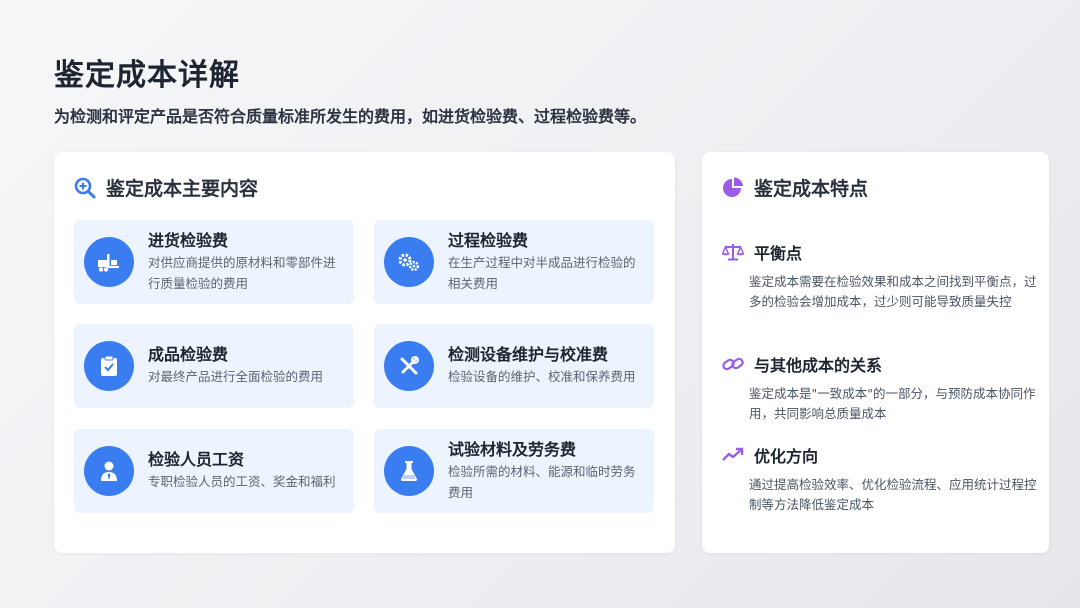  Describe the element at coordinates (733, 364) in the screenshot. I see `link-icon` at that location.